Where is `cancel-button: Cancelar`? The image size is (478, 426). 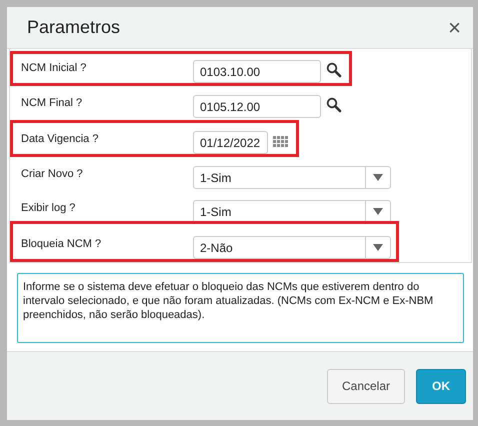 cancel-button: Cancelar is located at coordinates (366, 386).